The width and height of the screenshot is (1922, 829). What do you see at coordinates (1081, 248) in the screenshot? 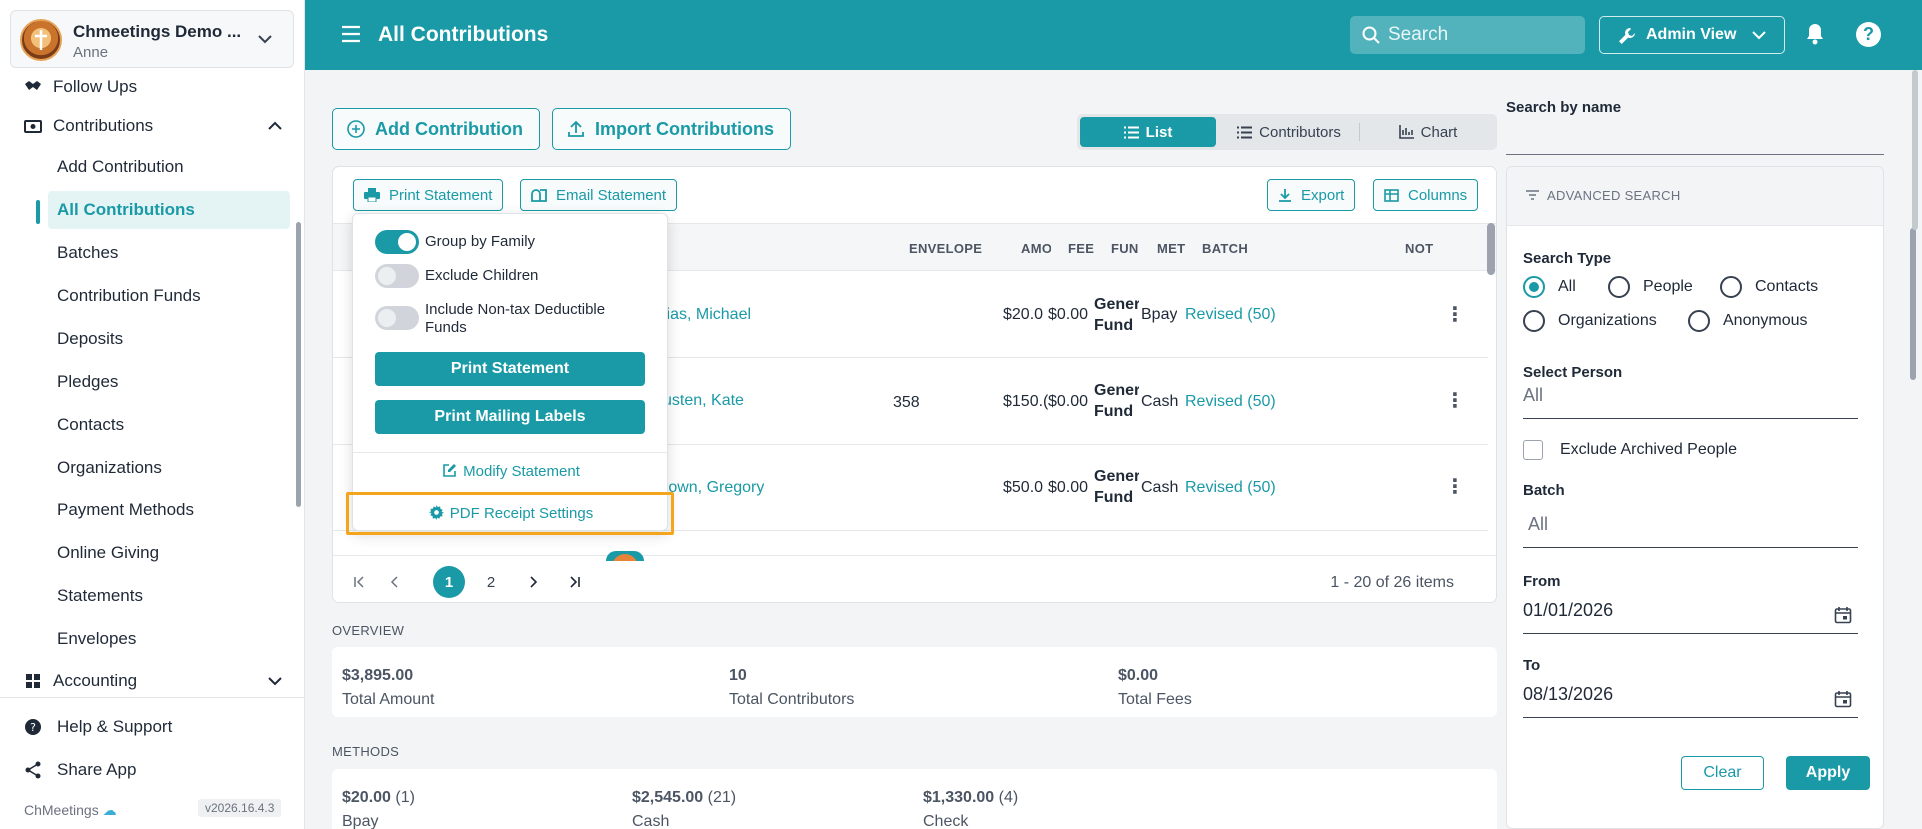
I see `column-header: FEE` at bounding box center [1081, 248].